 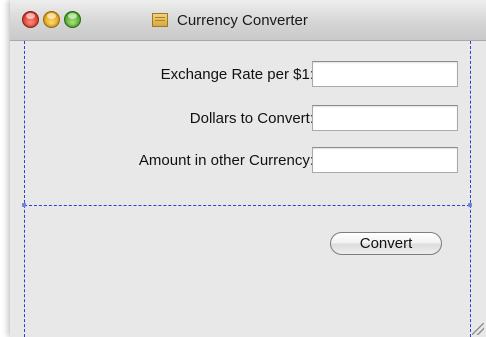 I want to click on dollars-label: Dollars to Convert:, so click(x=251, y=118).